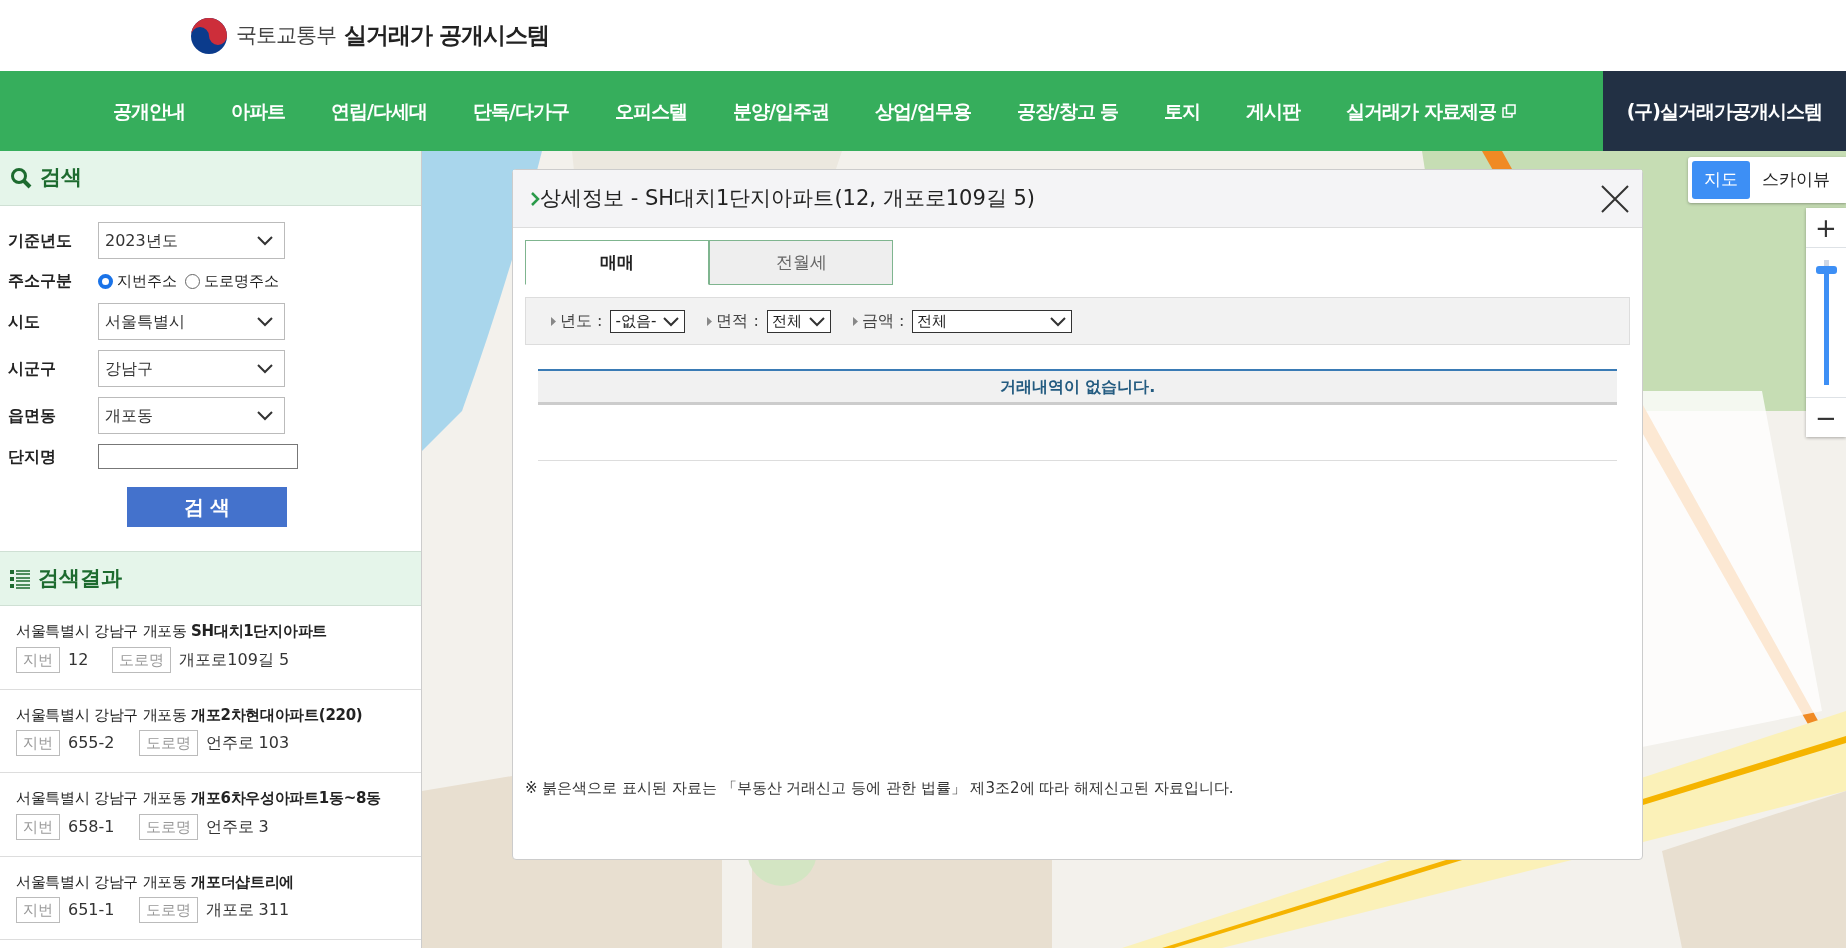 This screenshot has width=1846, height=948. Describe the element at coordinates (147, 281) in the screenshot. I see `radio-label: 지번주소` at that location.